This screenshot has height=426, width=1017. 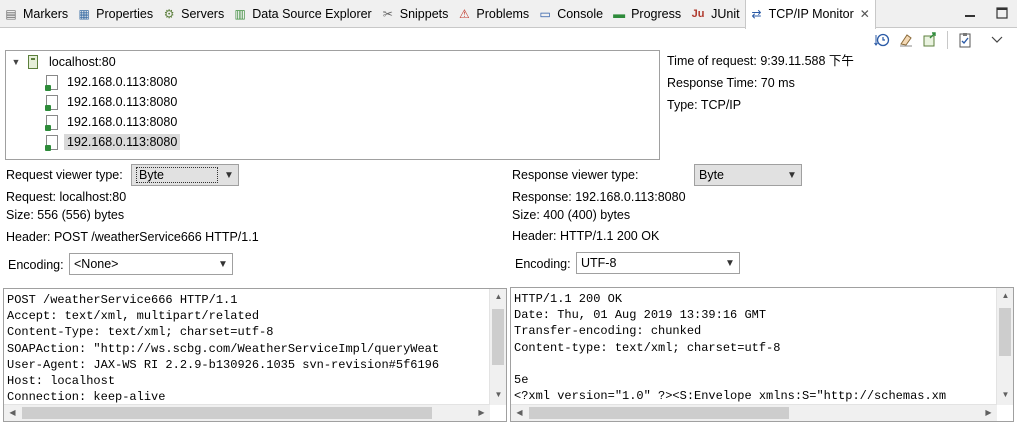 What do you see at coordinates (748, 175) in the screenshot?
I see `response-viewer-type-select: Byte ▼` at bounding box center [748, 175].